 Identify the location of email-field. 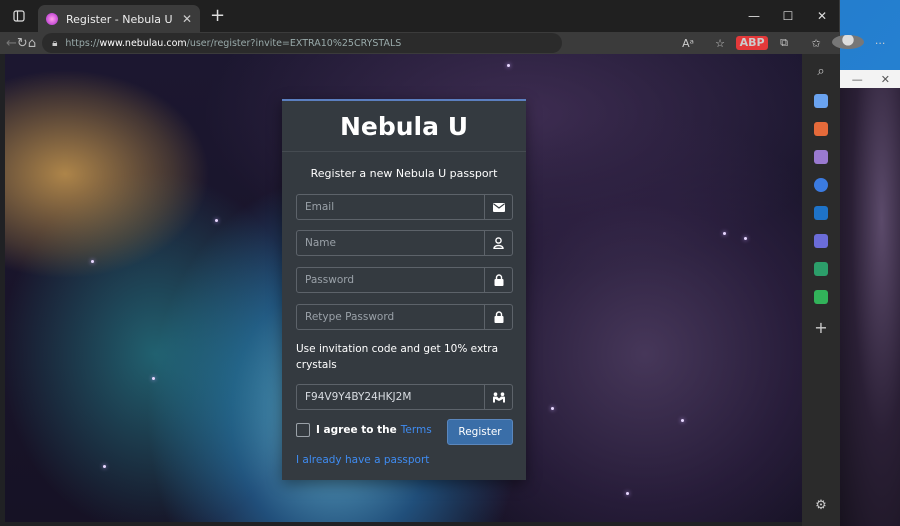
(404, 207).